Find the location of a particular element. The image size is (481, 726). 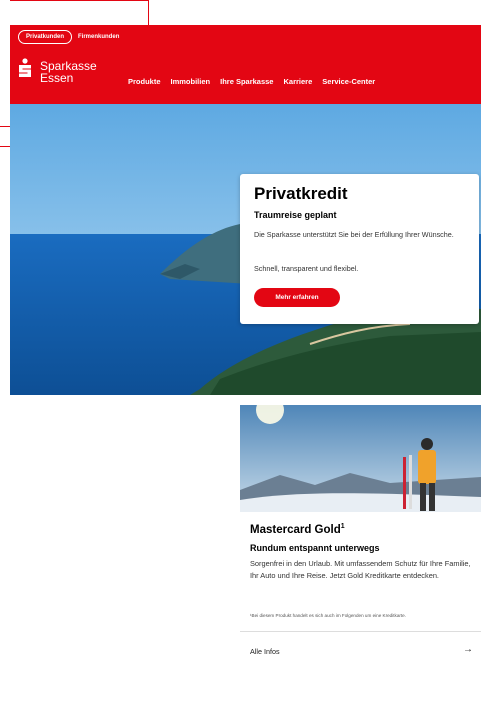

customer-segment-switch: Privatkunden Firmenkunden is located at coordinates (68, 37).